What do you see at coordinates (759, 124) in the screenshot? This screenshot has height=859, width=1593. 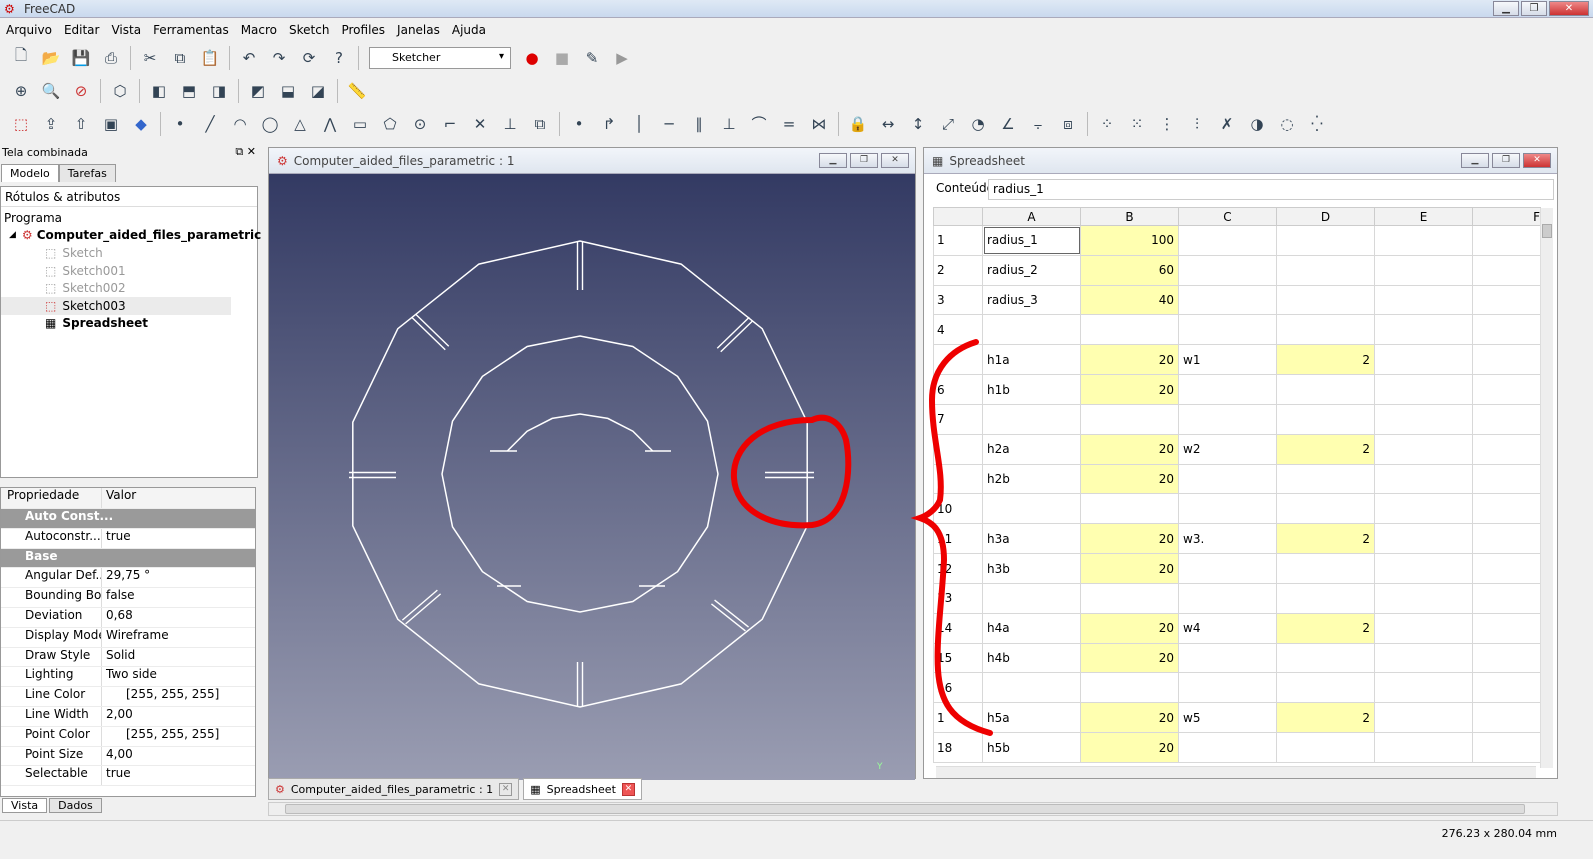 I see `constrain-tangent-icon: ⌒` at bounding box center [759, 124].